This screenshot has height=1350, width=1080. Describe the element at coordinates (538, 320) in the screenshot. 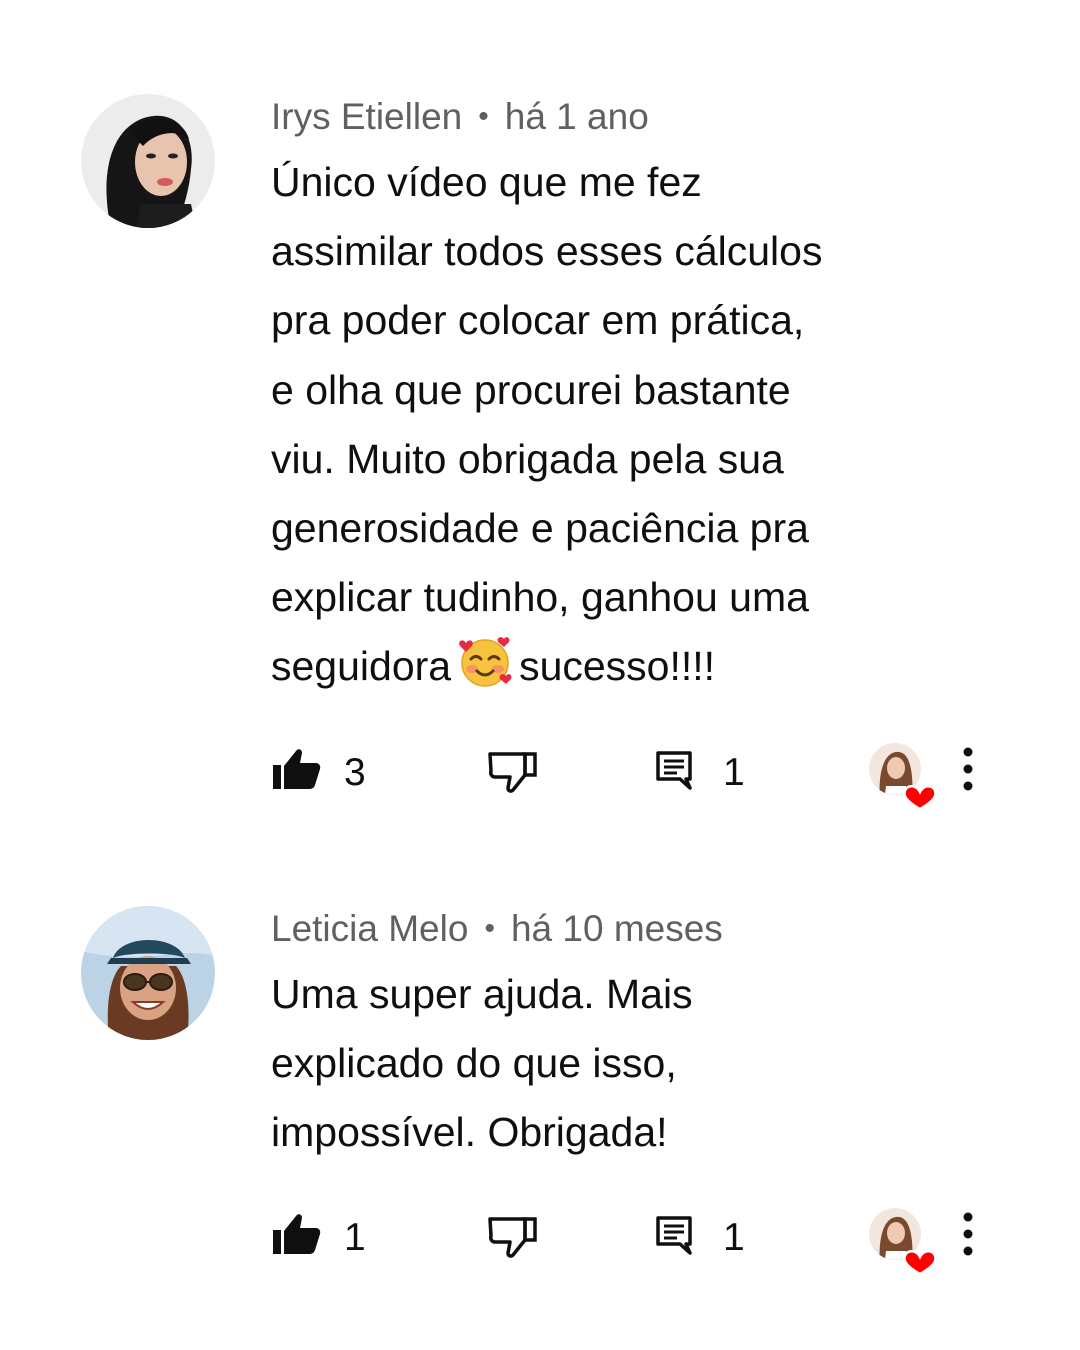

I see `comment-text-line: pra poder colocar em prática,` at that location.